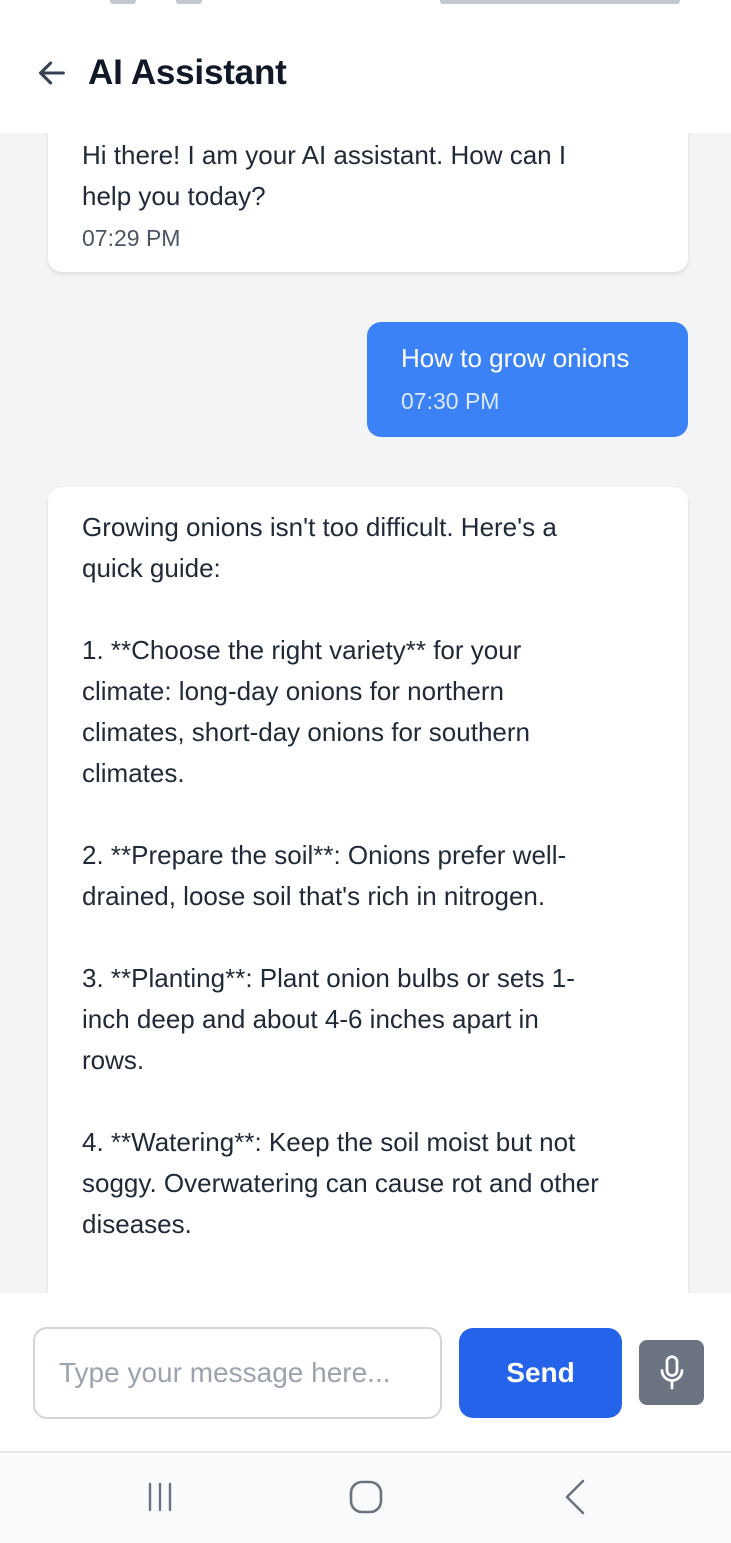  I want to click on recents-icon, so click(160, 1497).